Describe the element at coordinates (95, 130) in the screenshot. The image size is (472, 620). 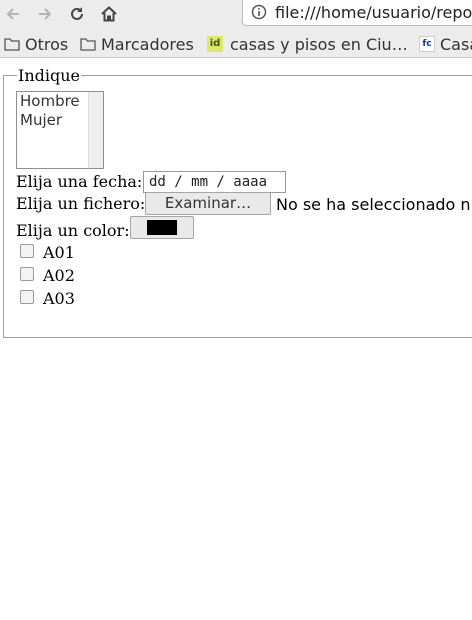
I see `listbox-scrollbar` at that location.